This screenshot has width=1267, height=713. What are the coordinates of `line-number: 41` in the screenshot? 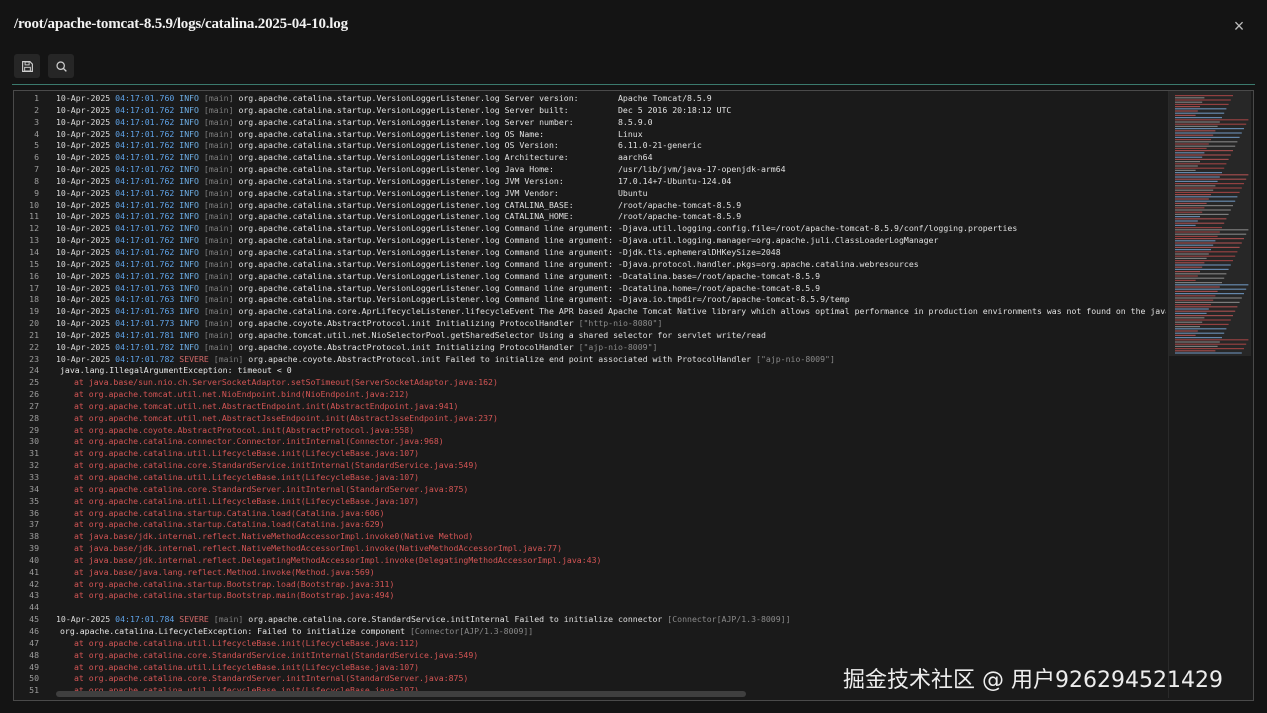 It's located at (34, 571).